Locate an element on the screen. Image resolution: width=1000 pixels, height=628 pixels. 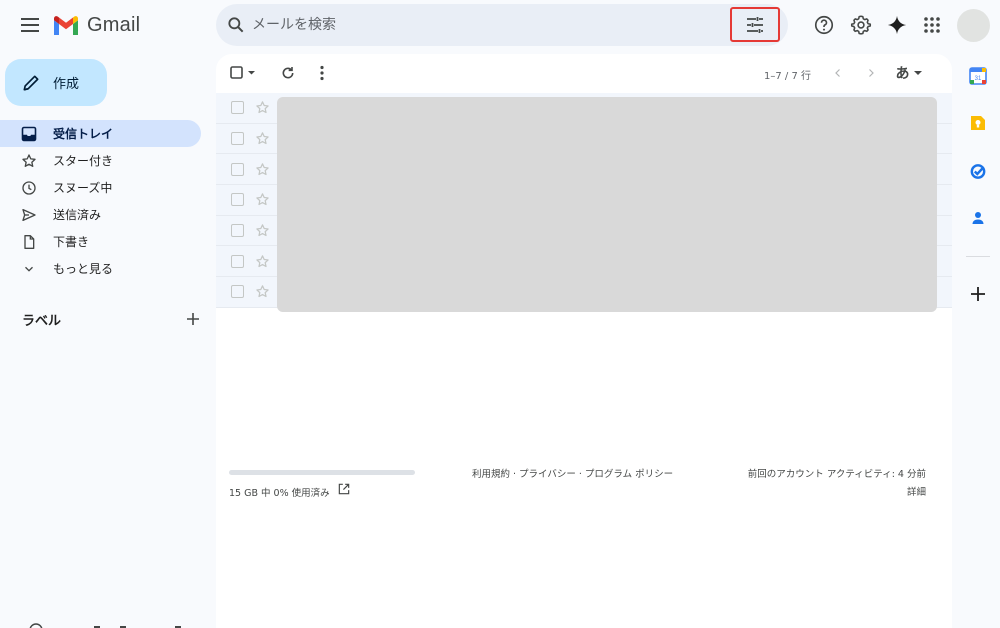
footer-links: 利用規約 · プライバシー · プログラム ポリシー is located at coordinates (572, 473).